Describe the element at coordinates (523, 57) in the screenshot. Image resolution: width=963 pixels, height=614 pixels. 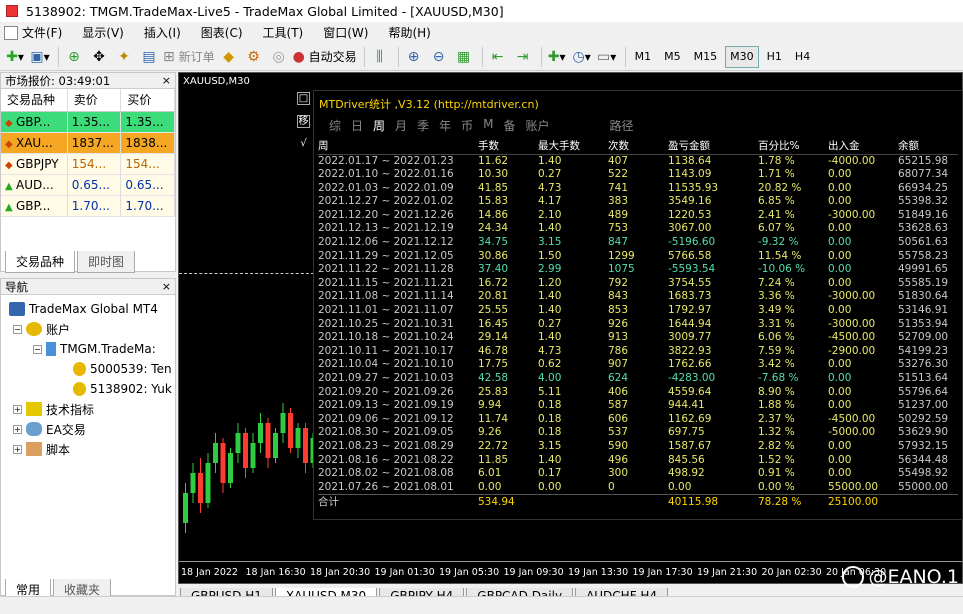
I see `auto-scroll-button: ⇥` at that location.